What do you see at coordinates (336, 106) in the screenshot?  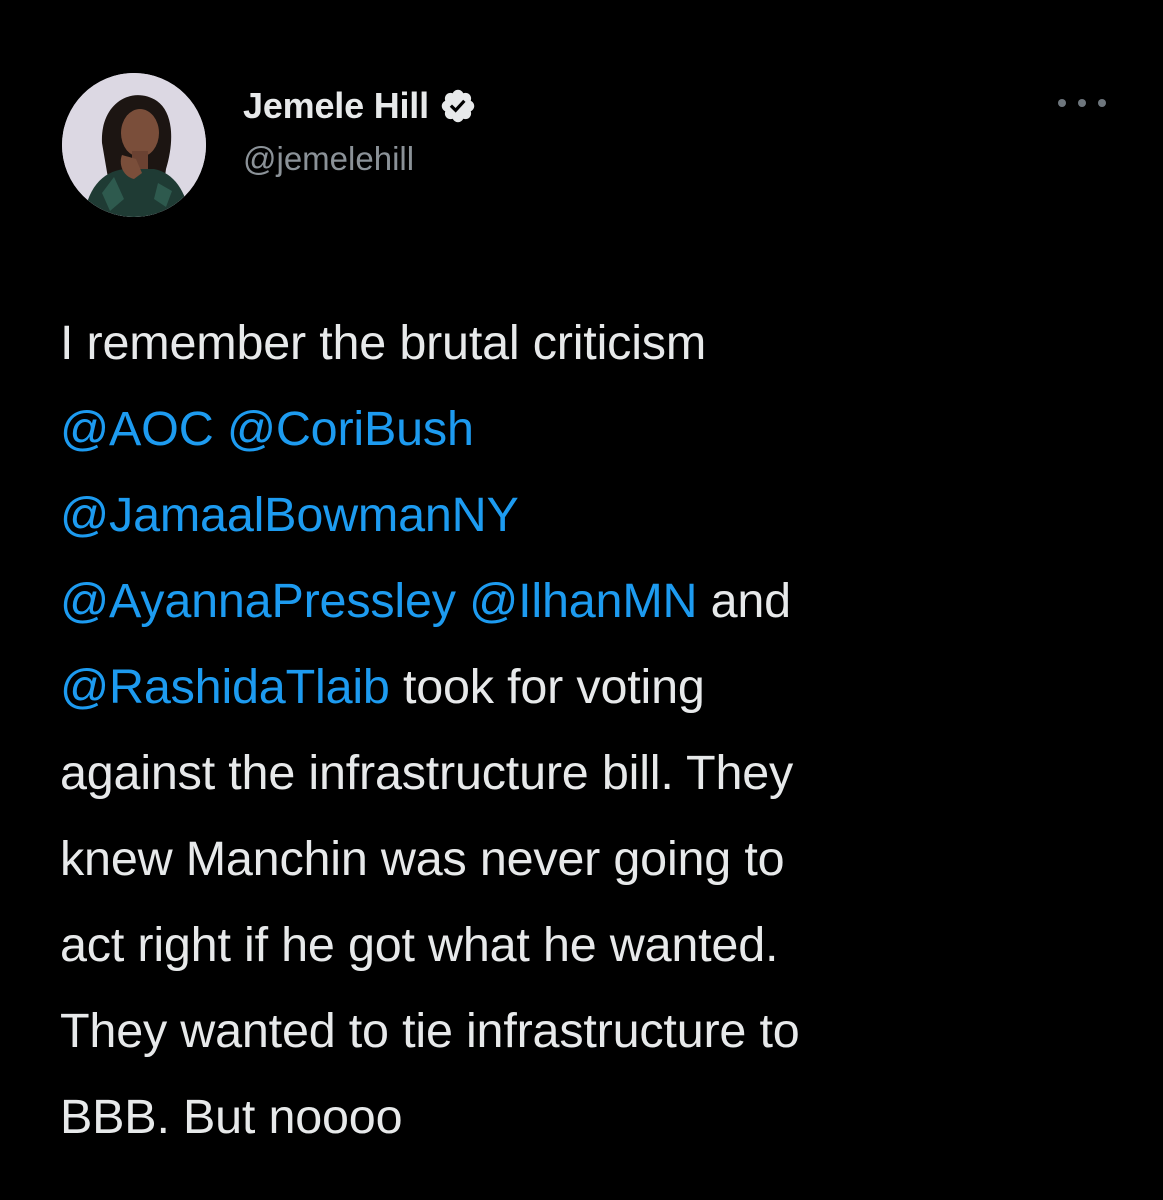 I see `display-name: Jemele Hill` at bounding box center [336, 106].